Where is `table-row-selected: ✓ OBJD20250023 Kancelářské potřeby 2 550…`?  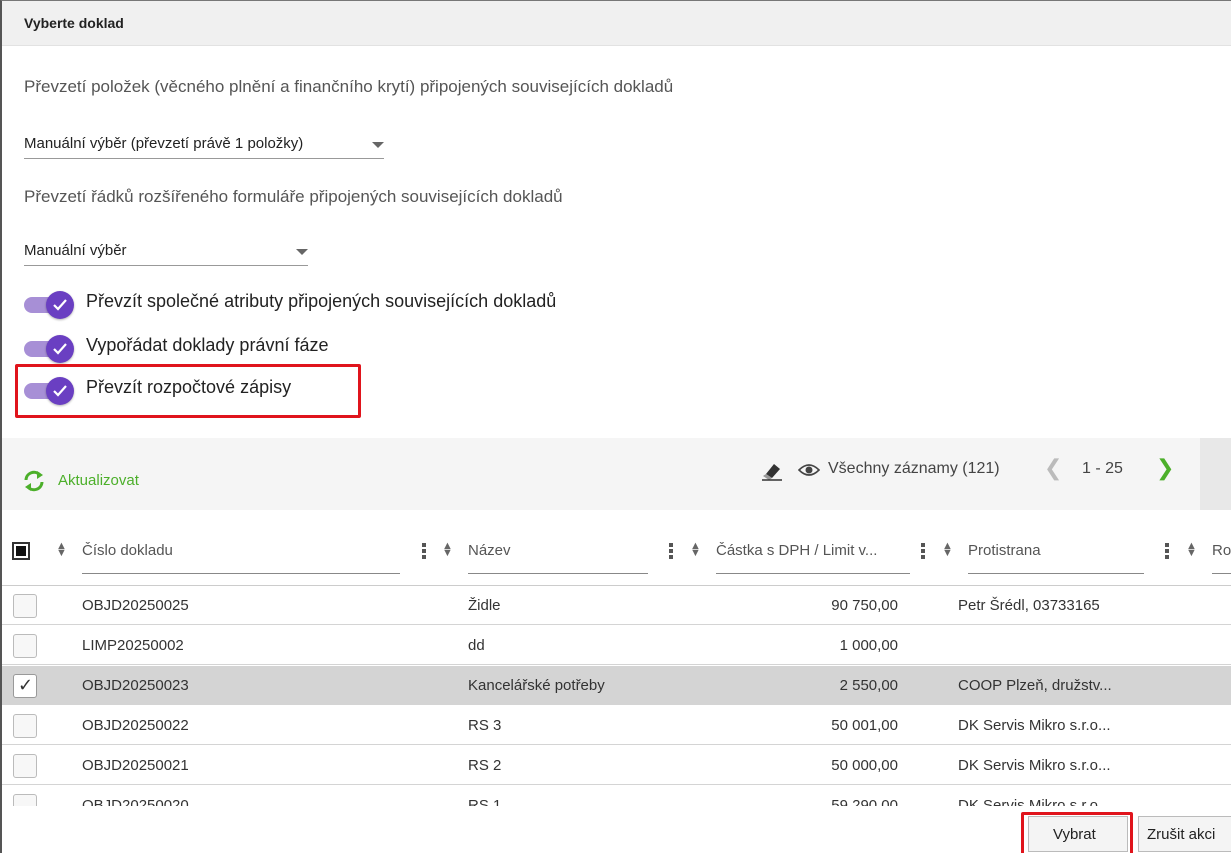 table-row-selected: ✓ OBJD20250023 Kancelářské potřeby 2 550… is located at coordinates (616, 685).